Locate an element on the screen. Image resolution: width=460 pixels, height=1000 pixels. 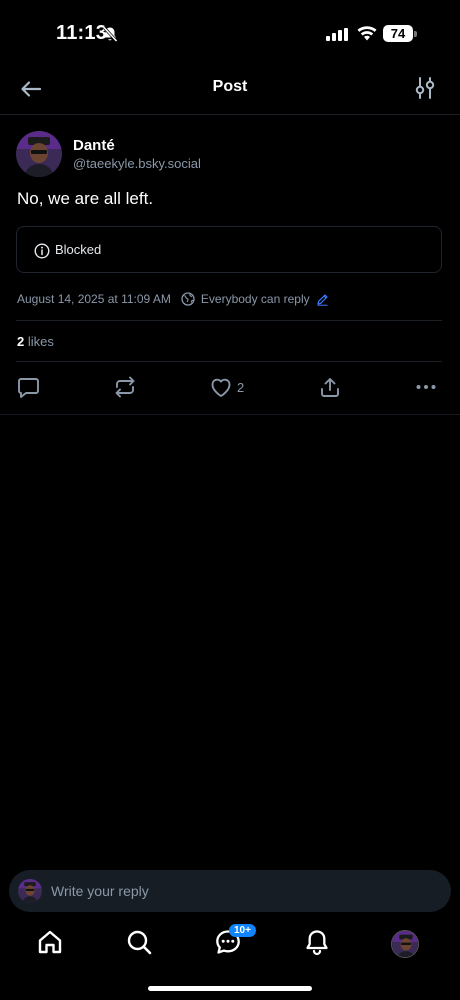
battery-level: 74 is located at coordinates (398, 33).